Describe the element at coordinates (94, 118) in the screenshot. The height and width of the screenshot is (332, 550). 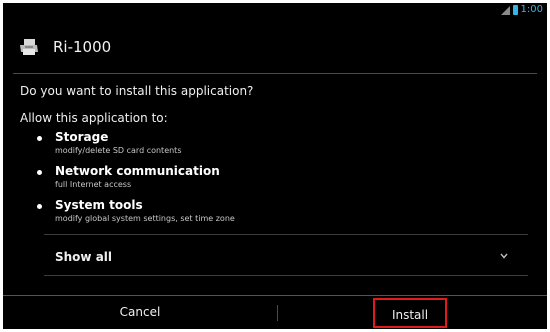
I see `permissions-heading: Allow this application to:` at that location.